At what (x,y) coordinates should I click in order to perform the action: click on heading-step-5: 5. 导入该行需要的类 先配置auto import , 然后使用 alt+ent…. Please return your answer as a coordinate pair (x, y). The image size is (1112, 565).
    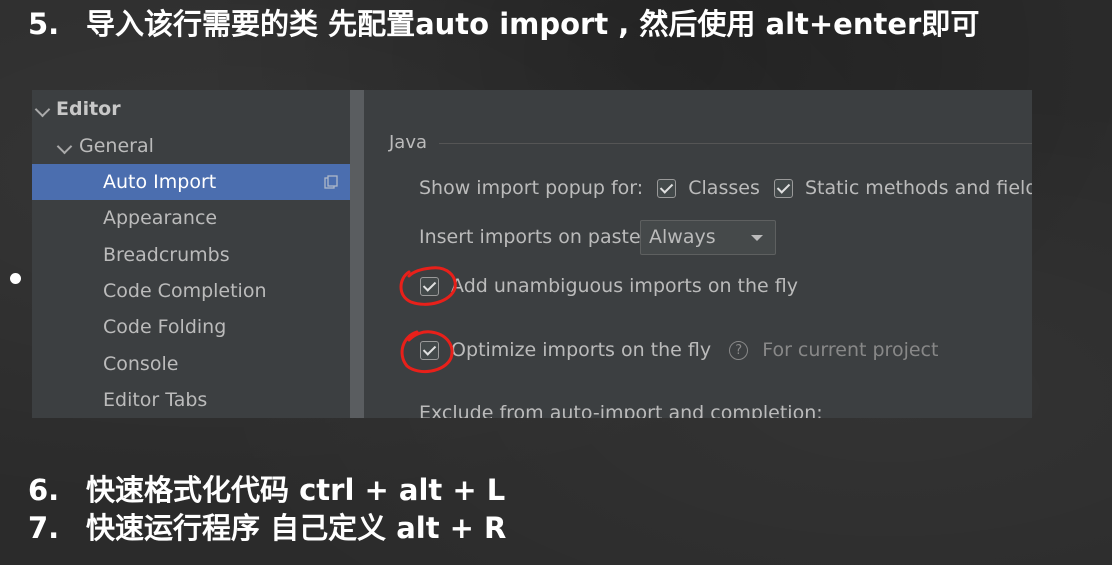
    Looking at the image, I should click on (503, 24).